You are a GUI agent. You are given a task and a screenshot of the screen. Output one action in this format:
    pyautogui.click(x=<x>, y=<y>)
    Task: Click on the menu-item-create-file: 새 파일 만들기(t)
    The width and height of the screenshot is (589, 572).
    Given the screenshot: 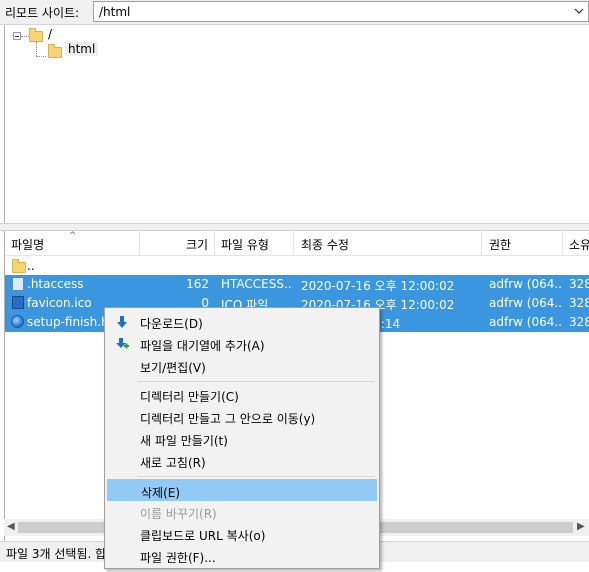 What is the action you would take?
    pyautogui.click(x=242, y=439)
    